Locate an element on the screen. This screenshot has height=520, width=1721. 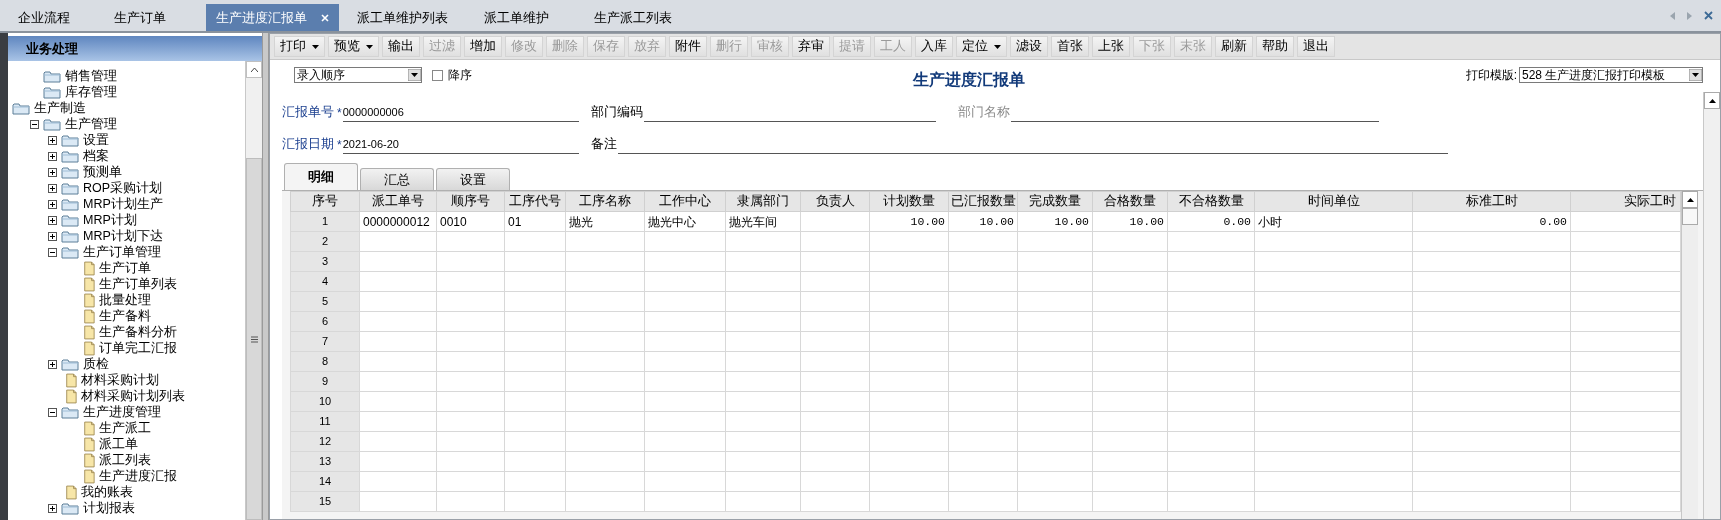
field-label: 部门编码 is located at coordinates (616, 113).